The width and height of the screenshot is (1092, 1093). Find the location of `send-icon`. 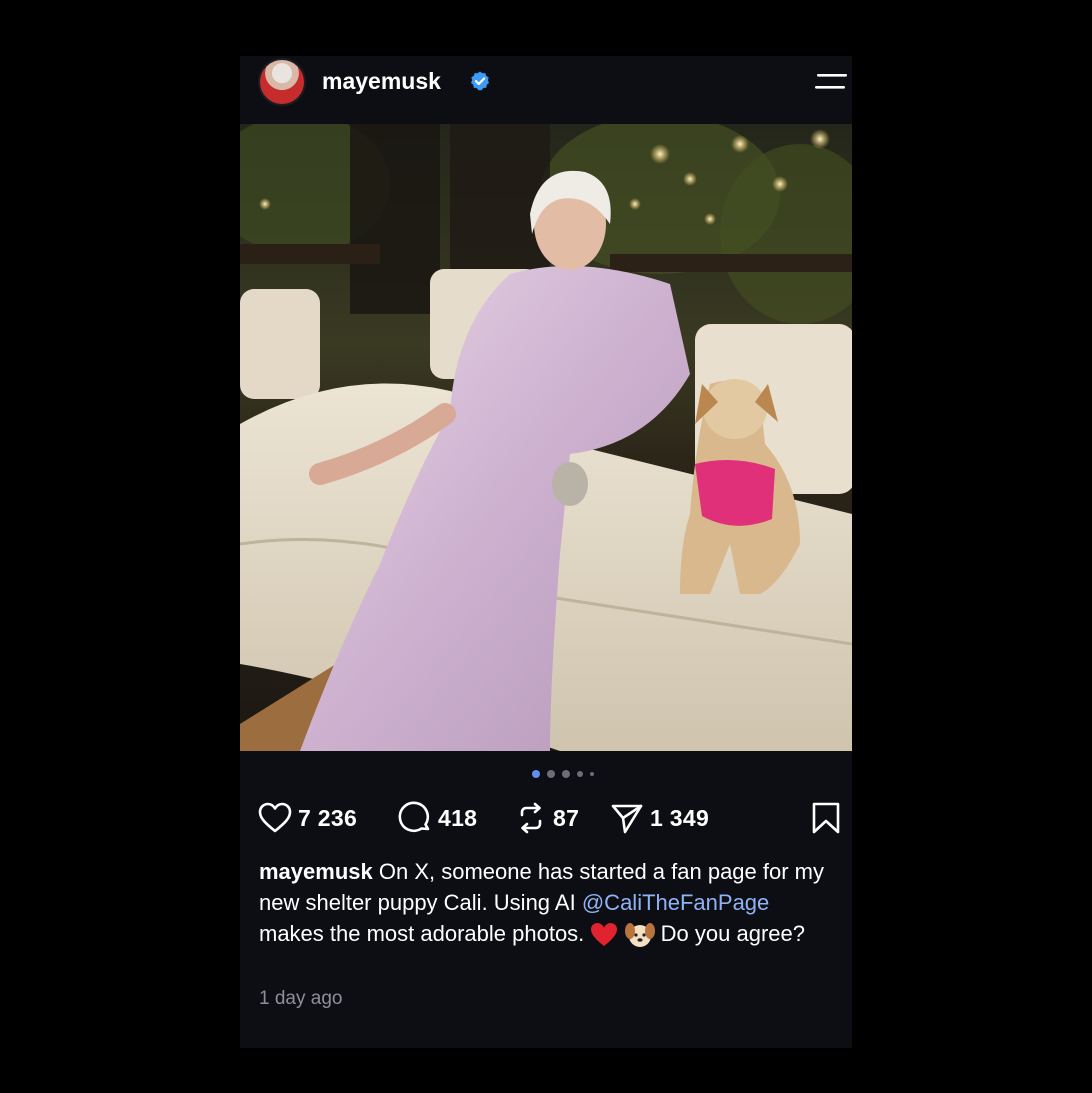

send-icon is located at coordinates (627, 819).